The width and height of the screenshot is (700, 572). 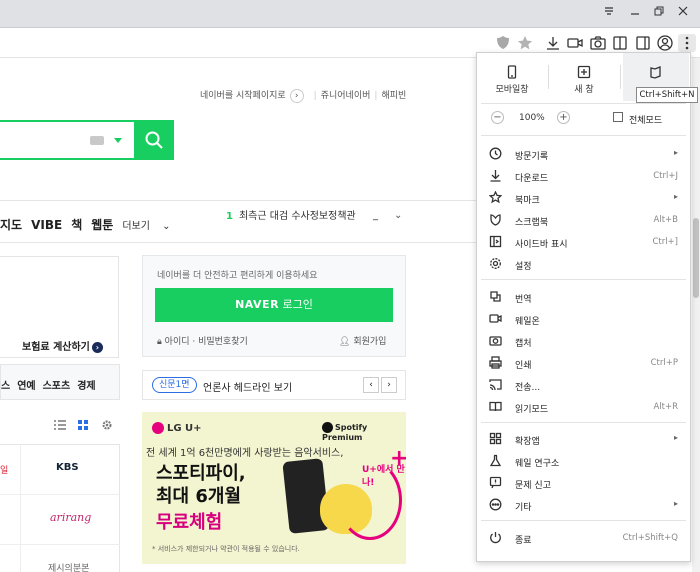 I want to click on menu-item-translate: 번역, so click(x=583, y=297).